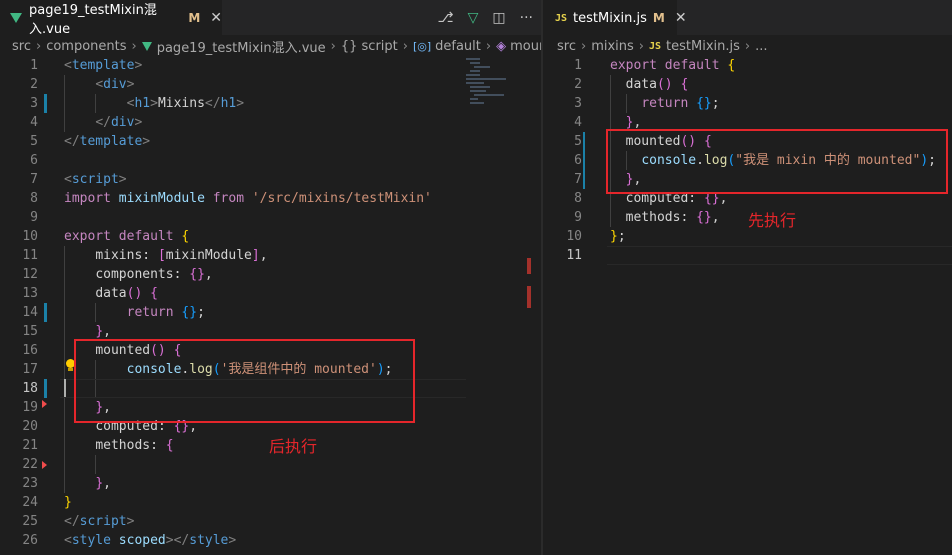 The image size is (952, 555). I want to click on tab-testmixin-js: JS testMixin.js M ✕, so click(615, 17).